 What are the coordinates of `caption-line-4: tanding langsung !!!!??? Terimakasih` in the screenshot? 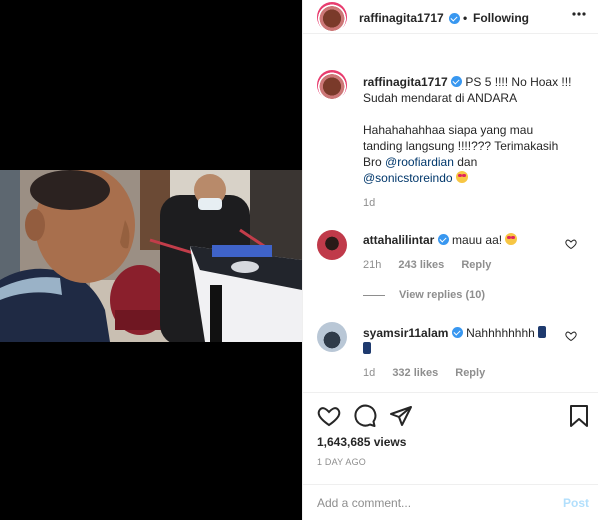 It's located at (461, 146).